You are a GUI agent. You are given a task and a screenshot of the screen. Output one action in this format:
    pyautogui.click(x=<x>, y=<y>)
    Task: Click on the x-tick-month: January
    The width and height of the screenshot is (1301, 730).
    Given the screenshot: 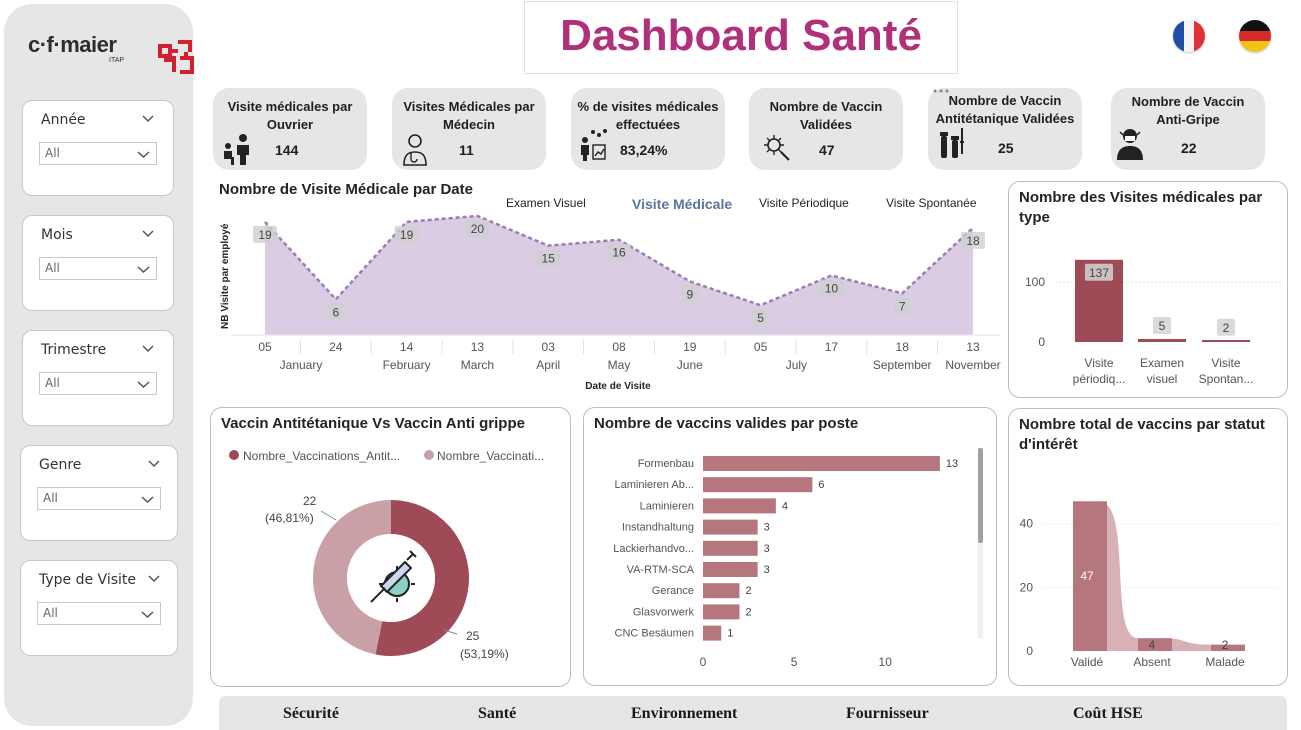 What is the action you would take?
    pyautogui.click(x=301, y=365)
    